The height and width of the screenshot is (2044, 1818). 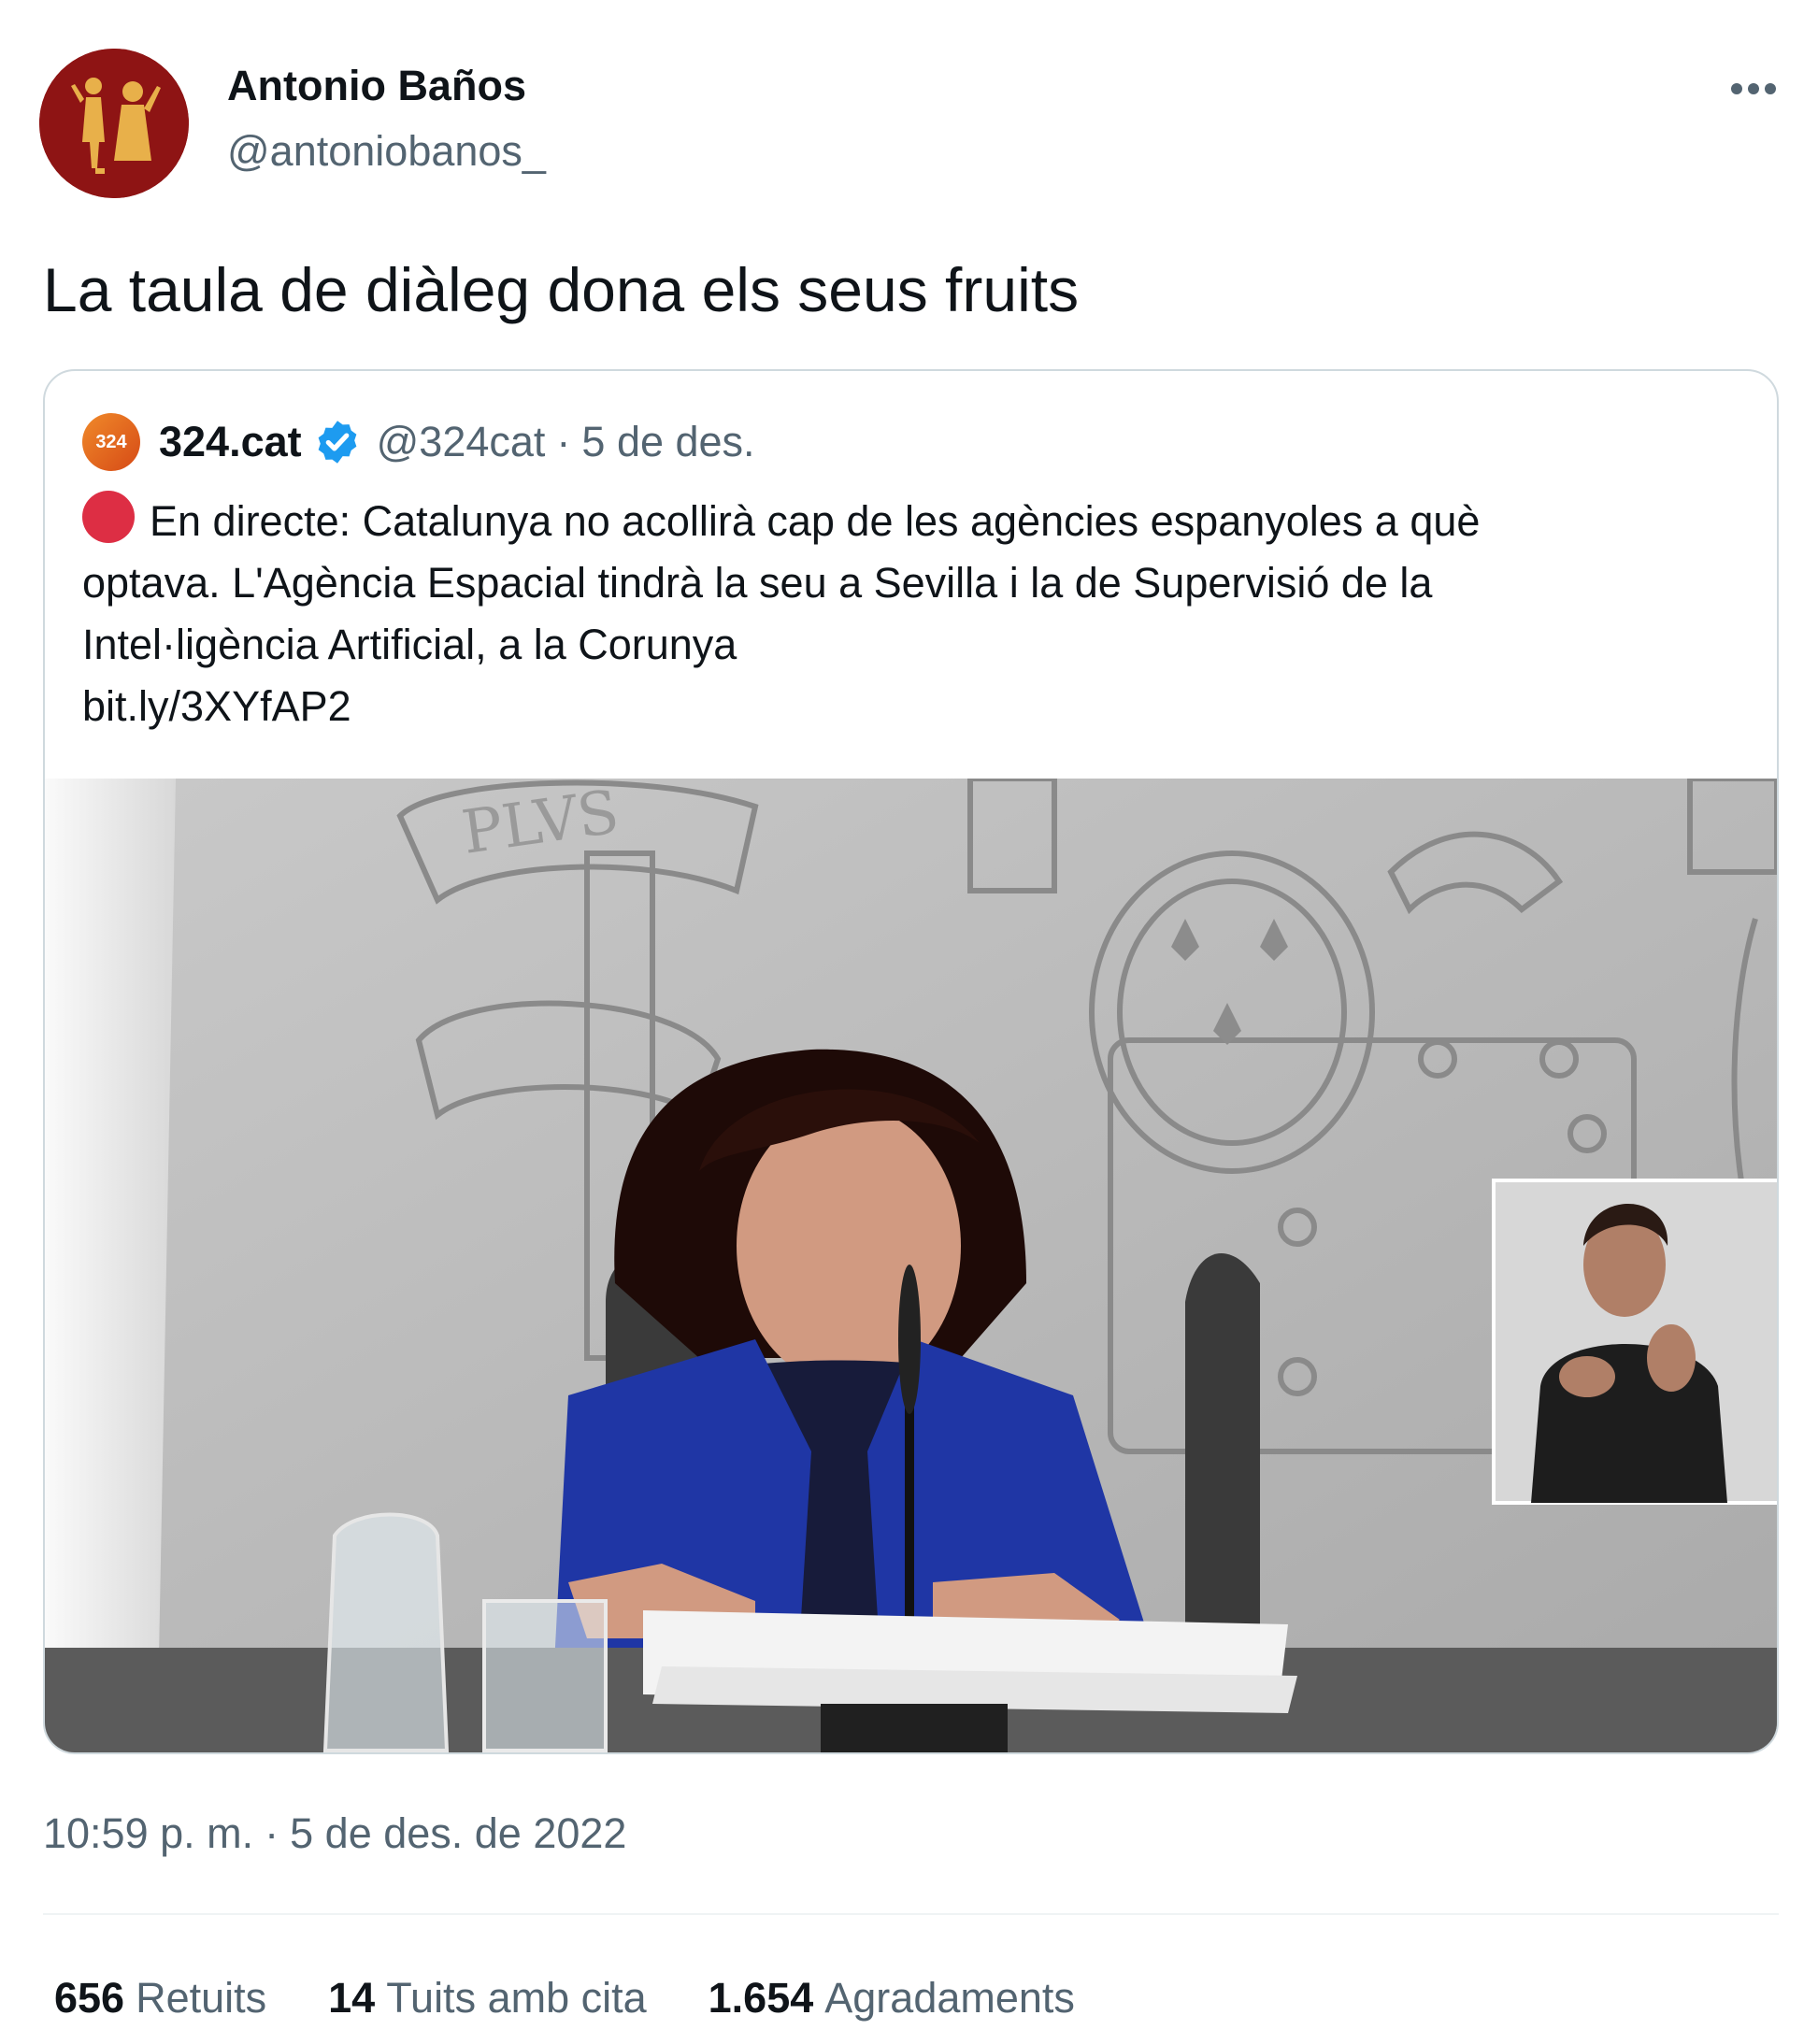 I want to click on quoted-author-name: 324.cat, so click(x=230, y=442).